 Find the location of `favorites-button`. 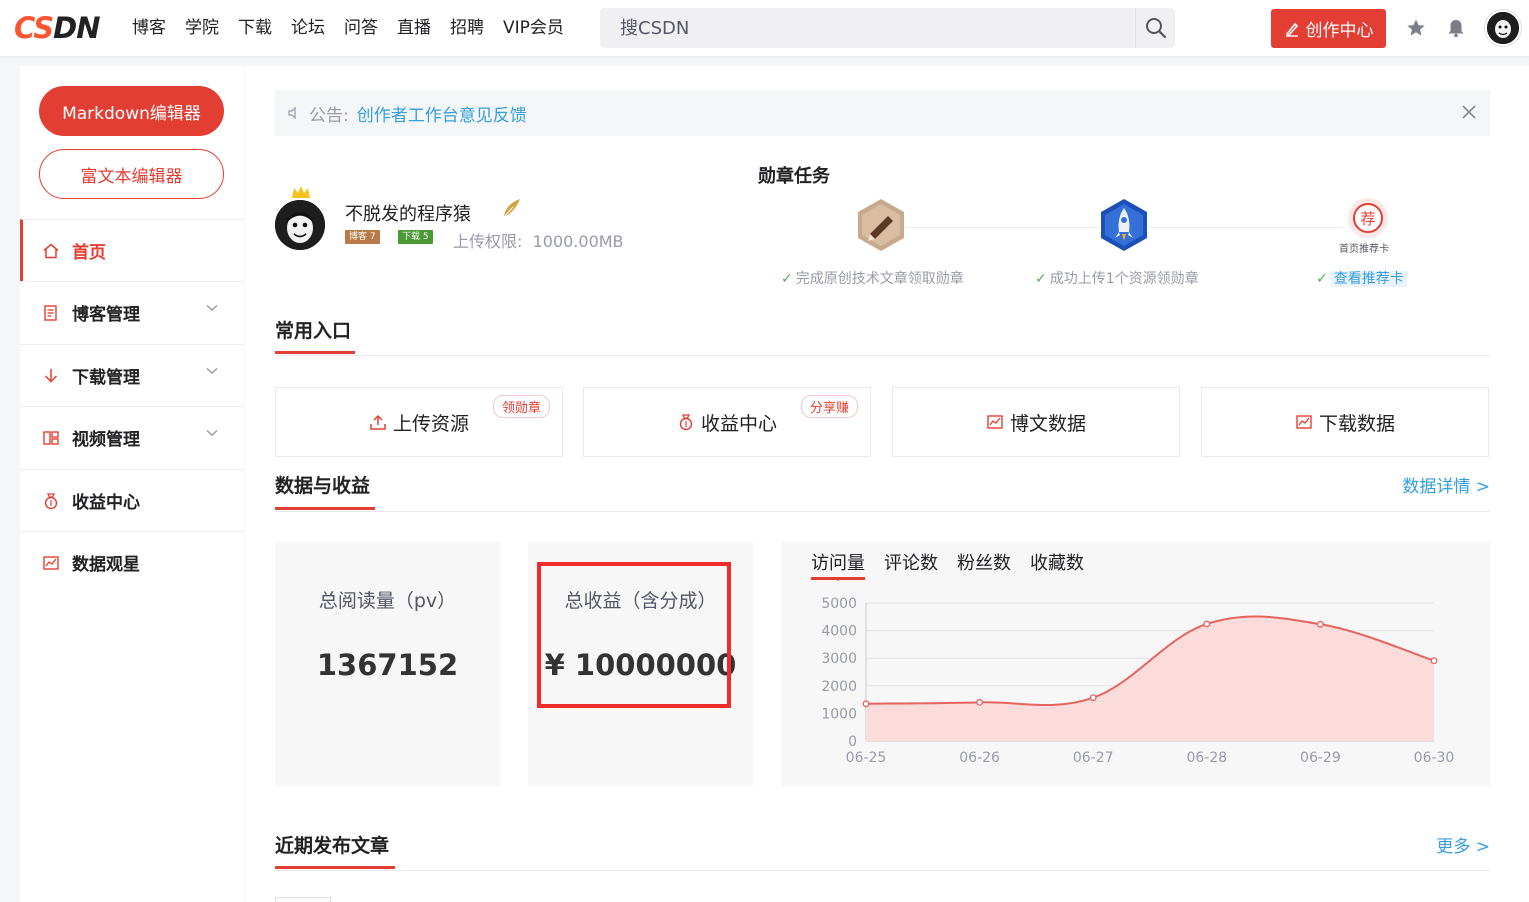

favorites-button is located at coordinates (1416, 28).